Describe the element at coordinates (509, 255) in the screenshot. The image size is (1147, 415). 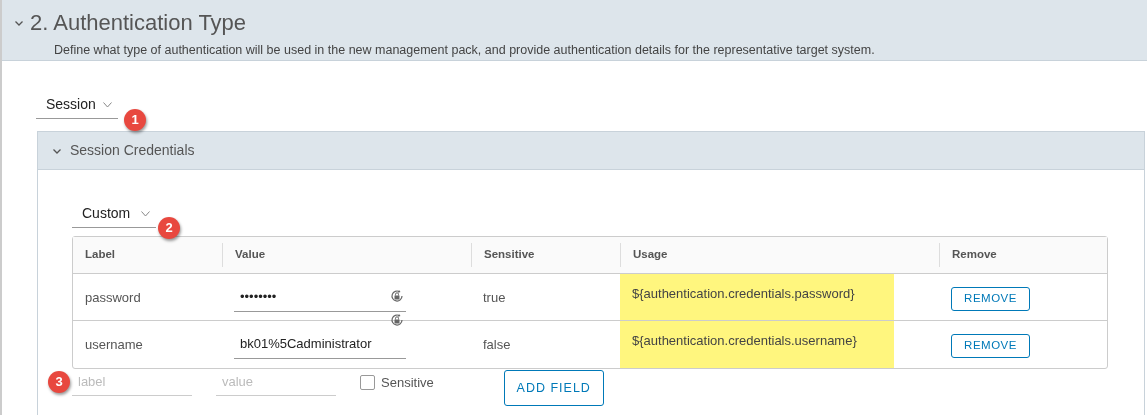
I see `column-header: Sensitive` at that location.